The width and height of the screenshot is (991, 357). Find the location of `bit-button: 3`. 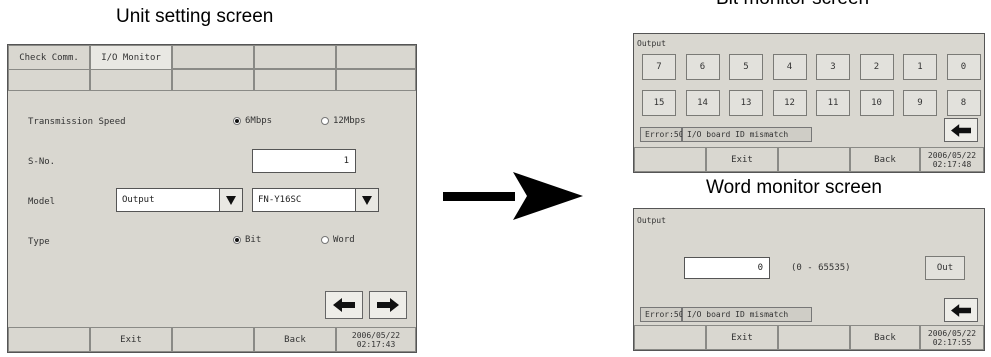

bit-button: 3 is located at coordinates (833, 67).